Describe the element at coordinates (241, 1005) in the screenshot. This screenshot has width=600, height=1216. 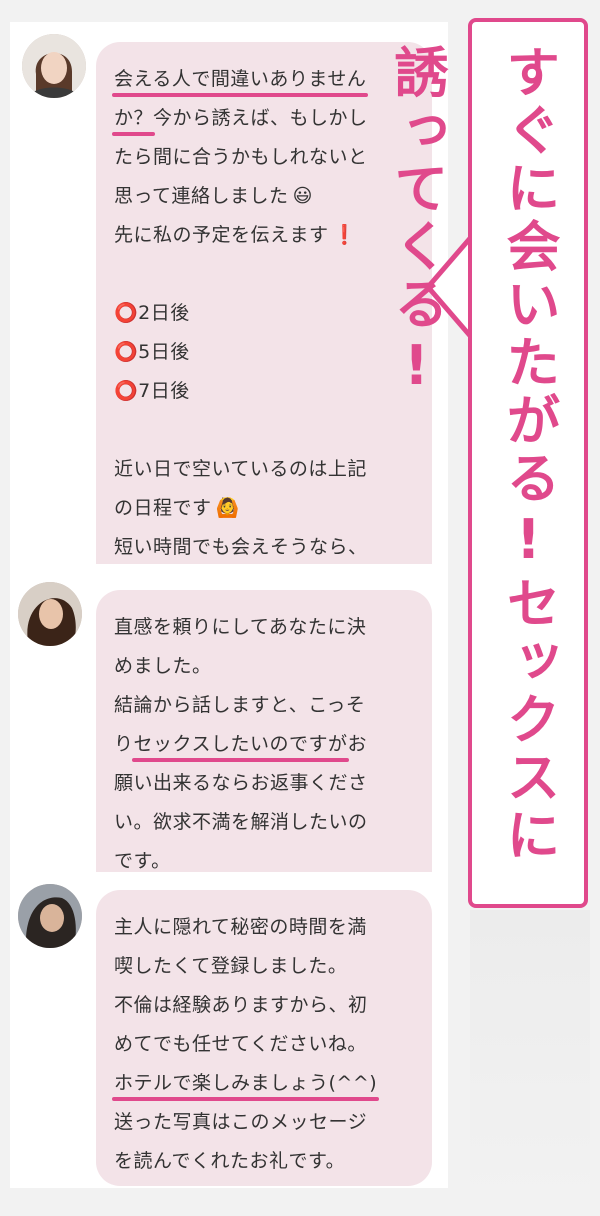
I see `message-line: 不倫は経験ありますから、初` at that location.